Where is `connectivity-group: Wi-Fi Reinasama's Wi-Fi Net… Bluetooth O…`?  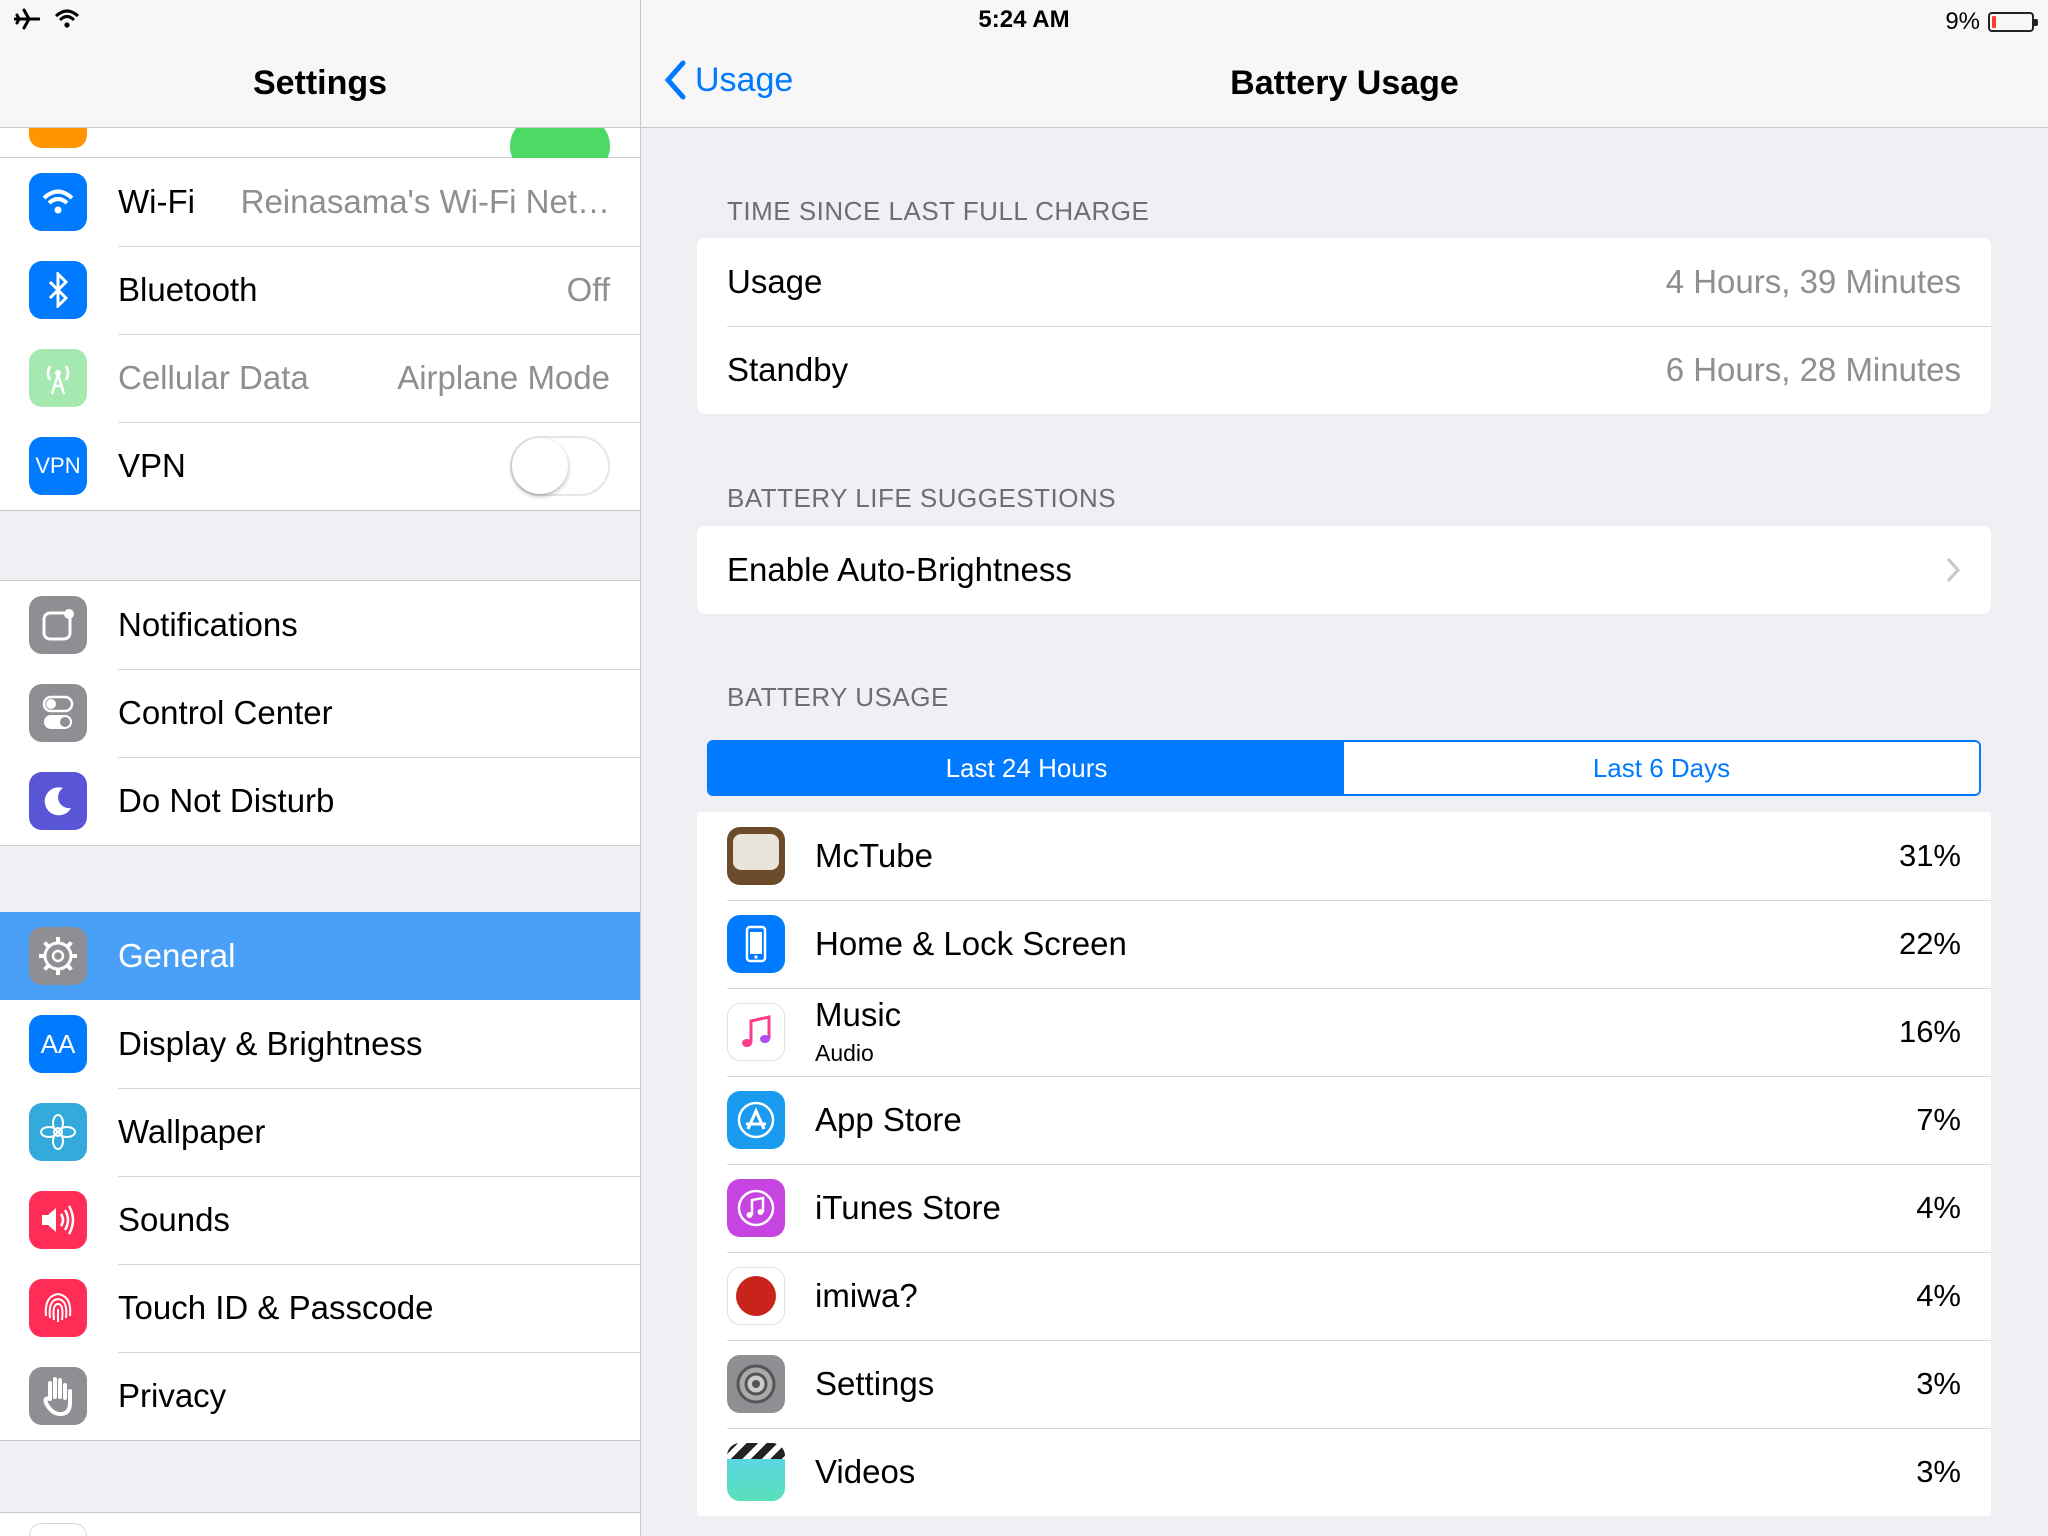 connectivity-group: Wi-Fi Reinasama's Wi-Fi Net… Bluetooth O… is located at coordinates (320, 334).